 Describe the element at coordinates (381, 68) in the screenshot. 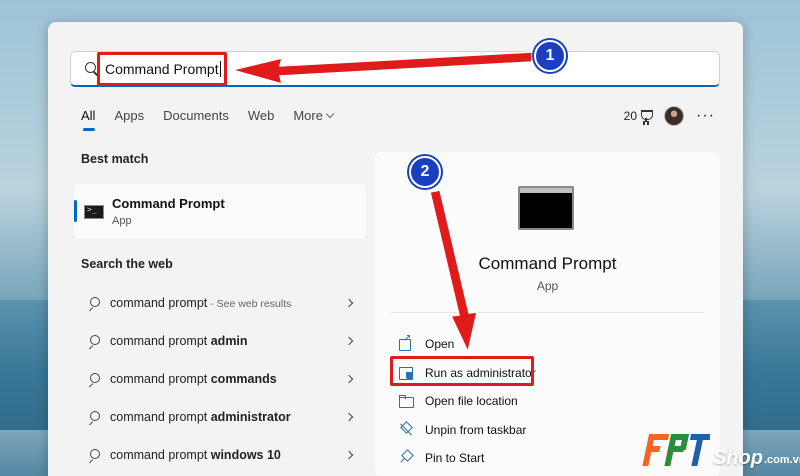

I see `arrow-to-search` at that location.